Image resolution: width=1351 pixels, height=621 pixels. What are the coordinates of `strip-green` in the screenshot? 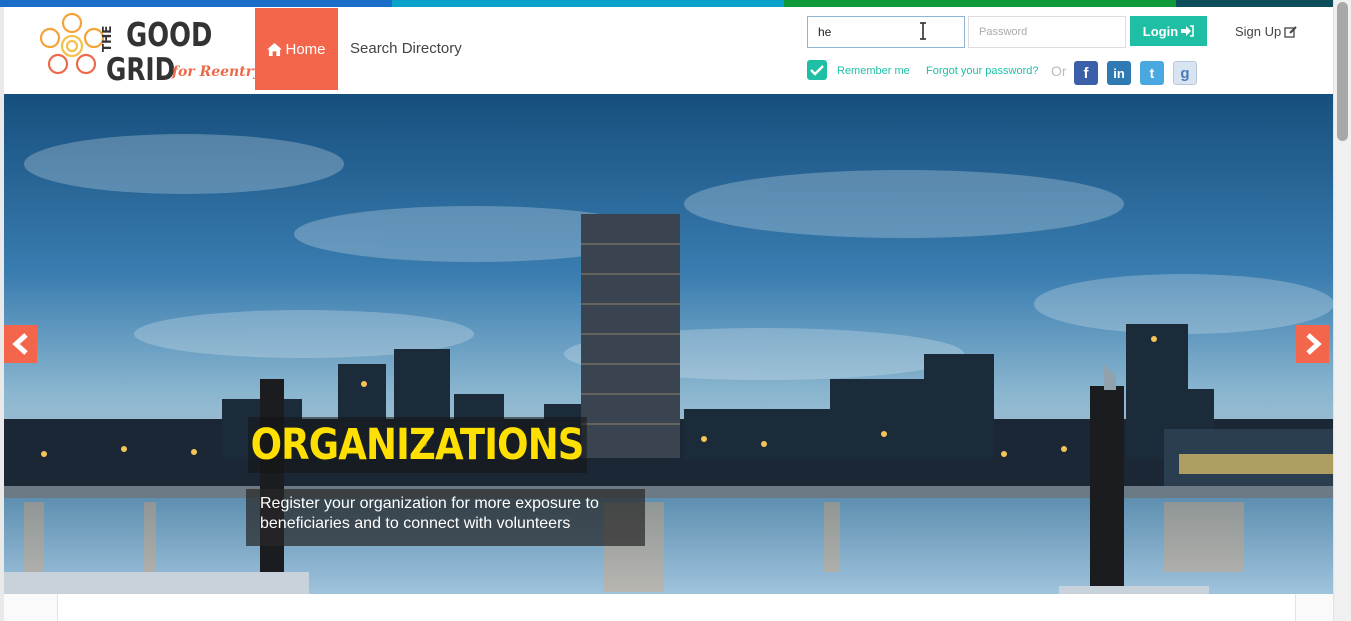 It's located at (980, 3).